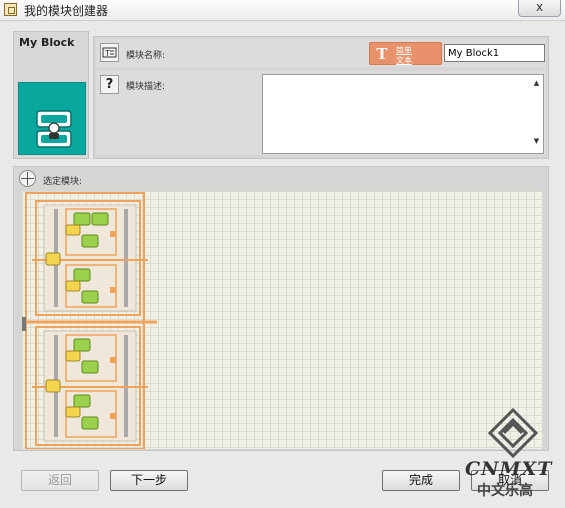 The image size is (565, 508). I want to click on scroll-down-icon: ▼, so click(536, 141).